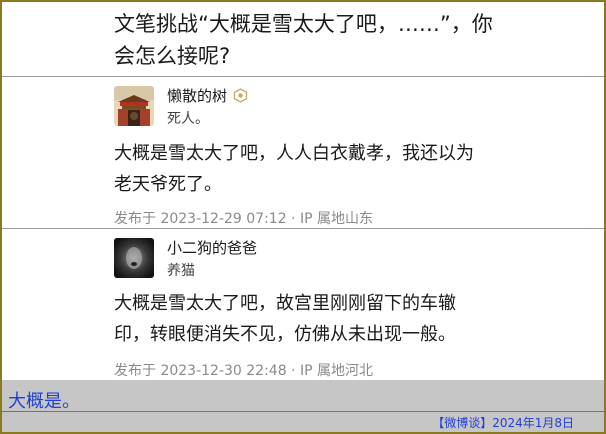 The width and height of the screenshot is (606, 434). I want to click on answer-meta: 发布于 2023-12-29 07:12 · IP 属地山东, so click(243, 219).